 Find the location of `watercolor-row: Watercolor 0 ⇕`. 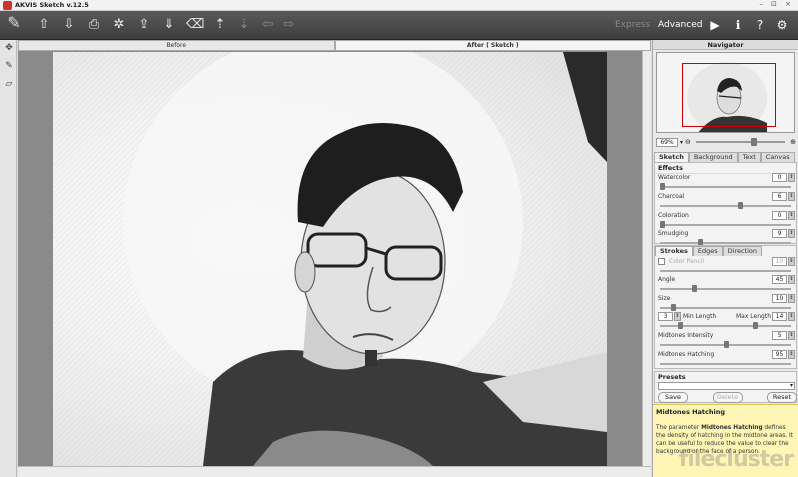

watercolor-row: Watercolor 0 ⇕ is located at coordinates (726, 182).